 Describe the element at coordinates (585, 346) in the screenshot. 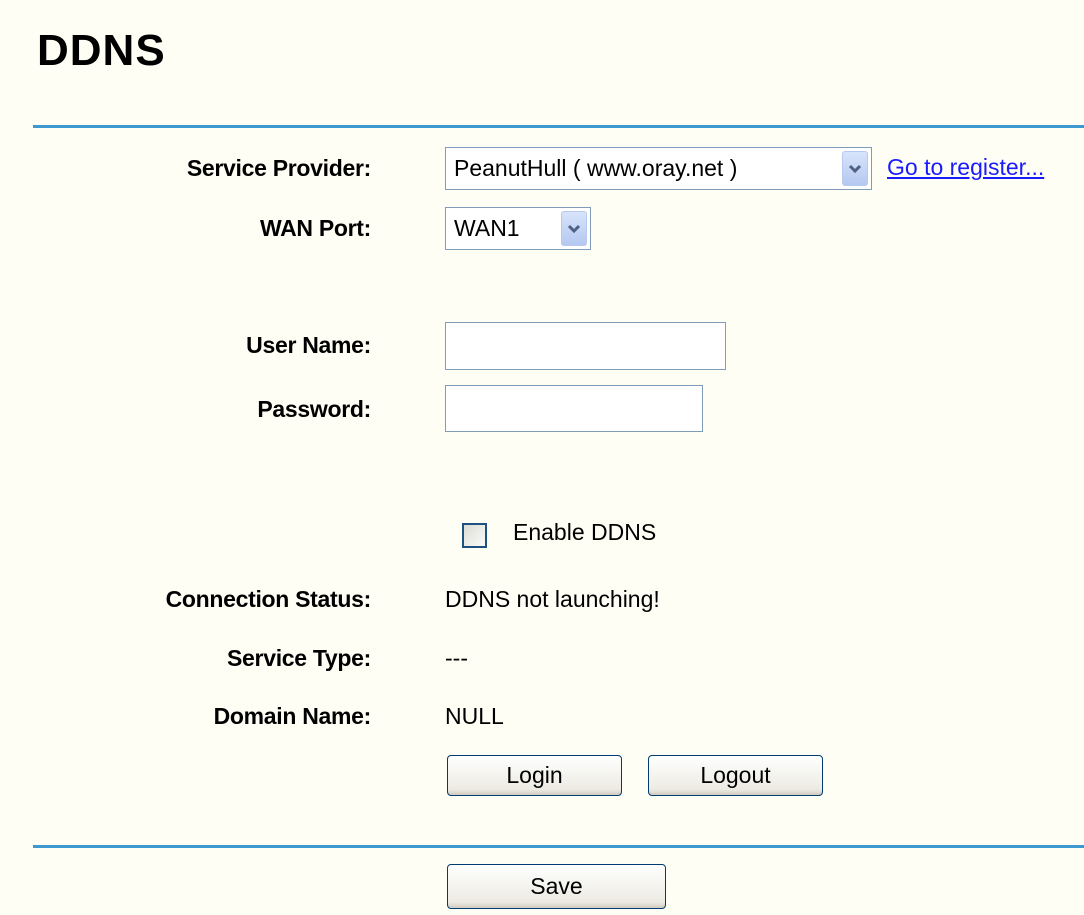

I see `user-name-input` at that location.